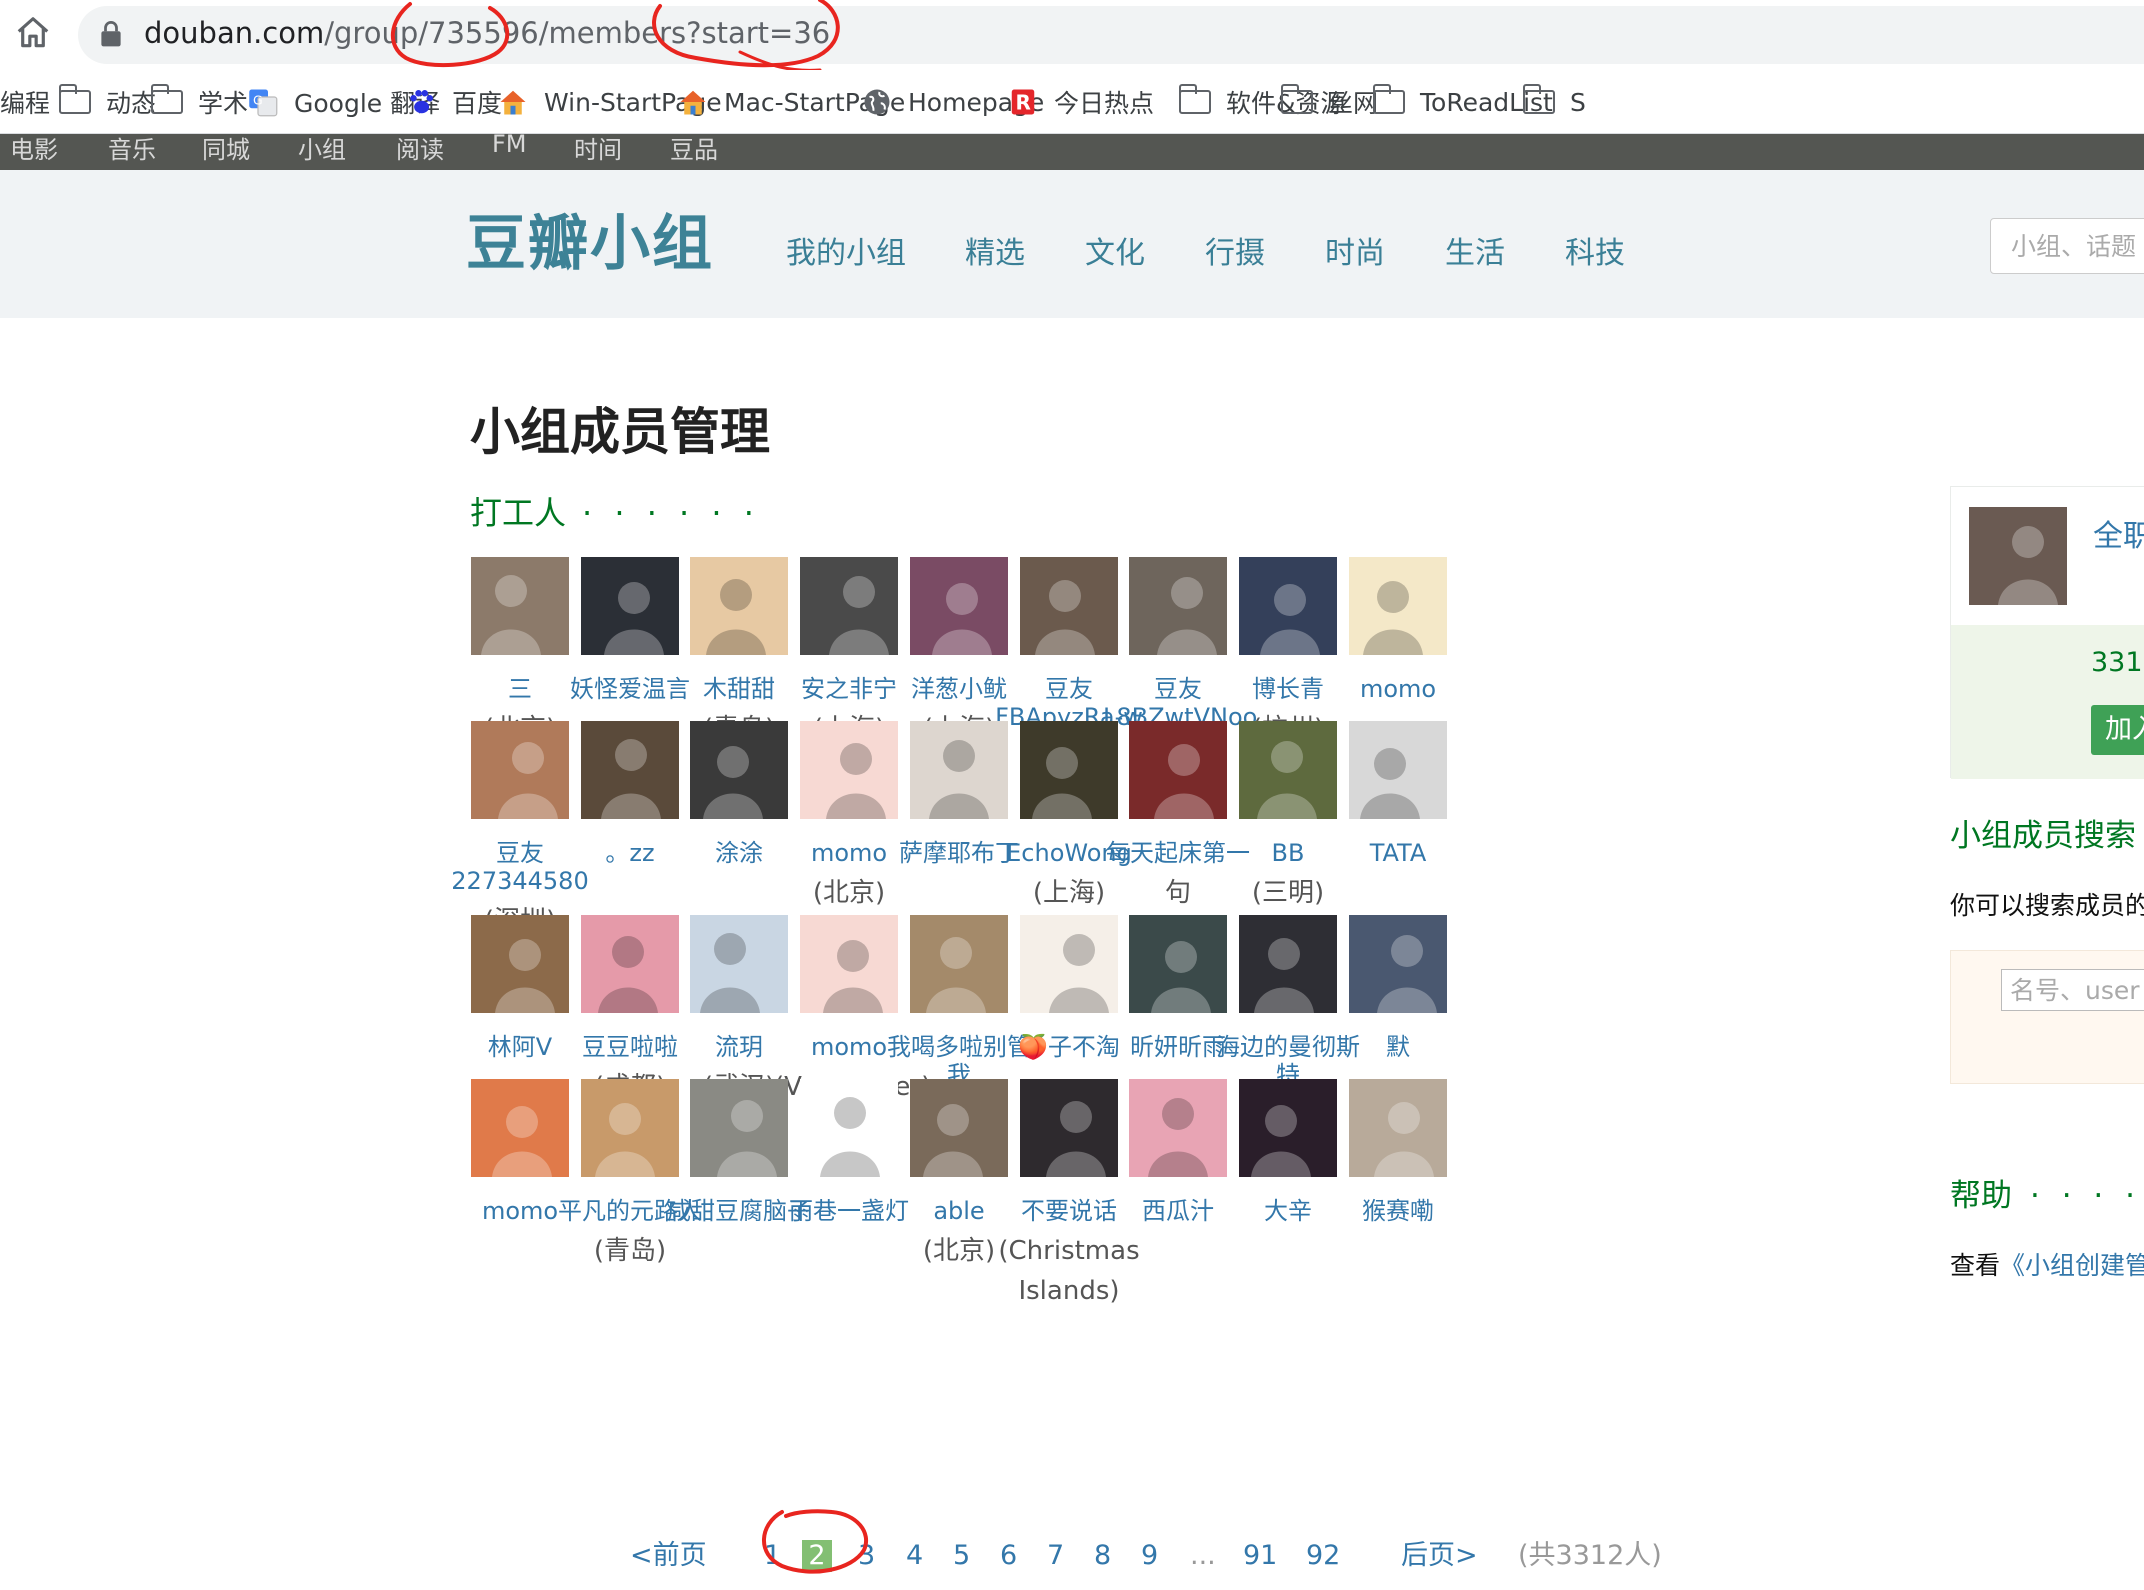  I want to click on bookmark-item: R 今日热点, so click(1080, 102).